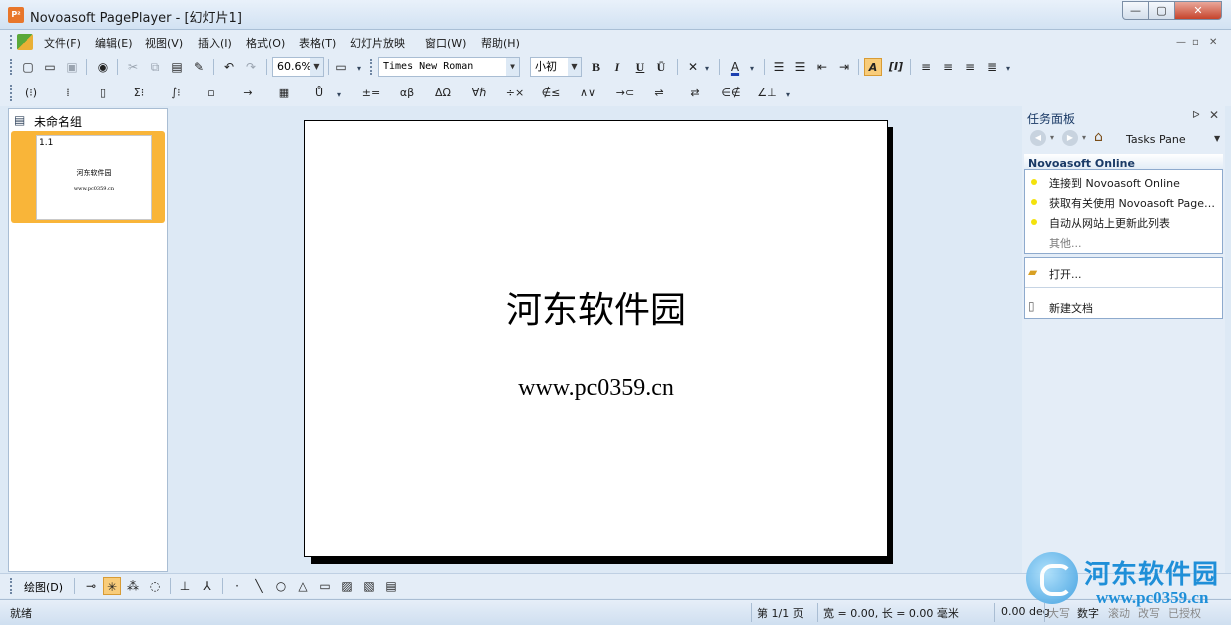 This screenshot has height=625, width=1231. Describe the element at coordinates (1098, 137) in the screenshot. I see `home-icon: ⌂` at that location.